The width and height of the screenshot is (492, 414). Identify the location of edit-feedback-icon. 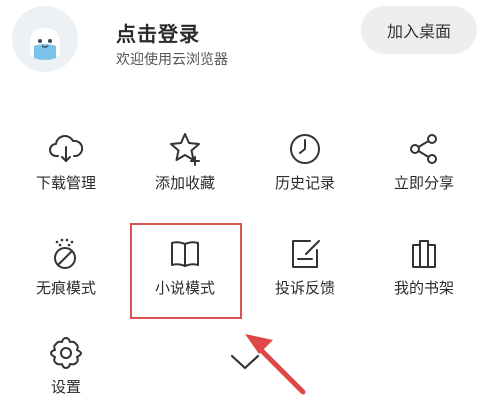
(305, 254).